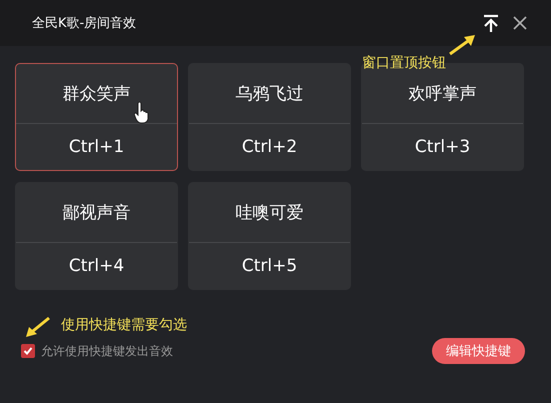  Describe the element at coordinates (124, 325) in the screenshot. I see `annotation-text: 使用快捷键需要勾选` at that location.